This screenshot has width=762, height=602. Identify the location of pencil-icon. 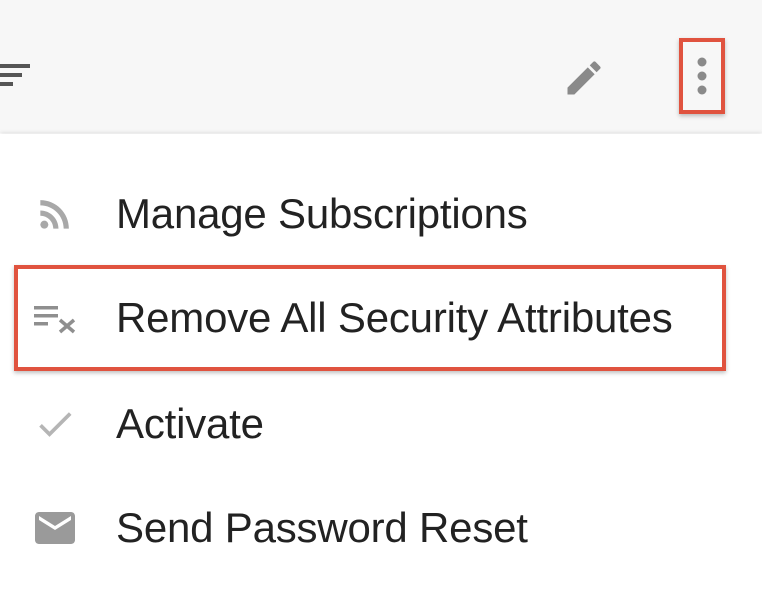
(584, 78).